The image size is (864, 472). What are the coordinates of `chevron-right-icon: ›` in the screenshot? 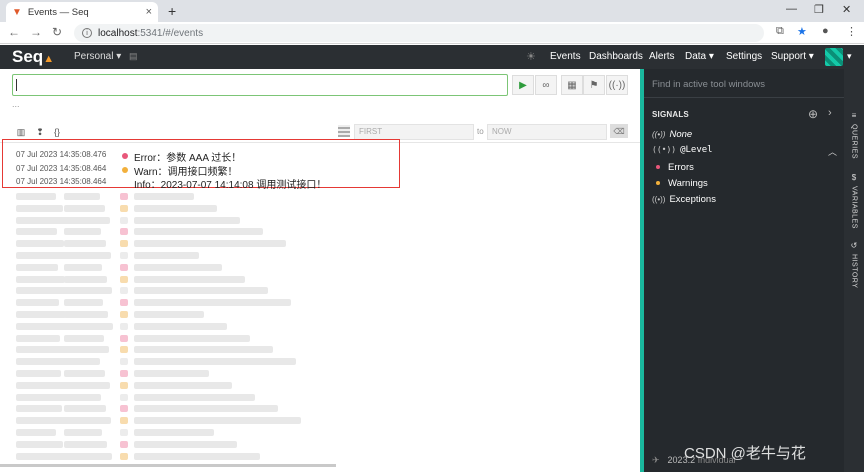 It's located at (830, 113).